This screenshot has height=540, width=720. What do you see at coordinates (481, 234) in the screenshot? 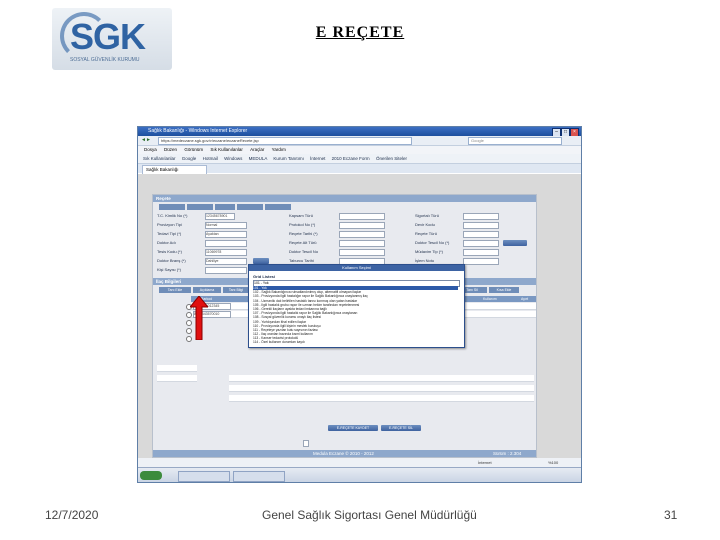
I see `recete-turu-select` at bounding box center [481, 234].